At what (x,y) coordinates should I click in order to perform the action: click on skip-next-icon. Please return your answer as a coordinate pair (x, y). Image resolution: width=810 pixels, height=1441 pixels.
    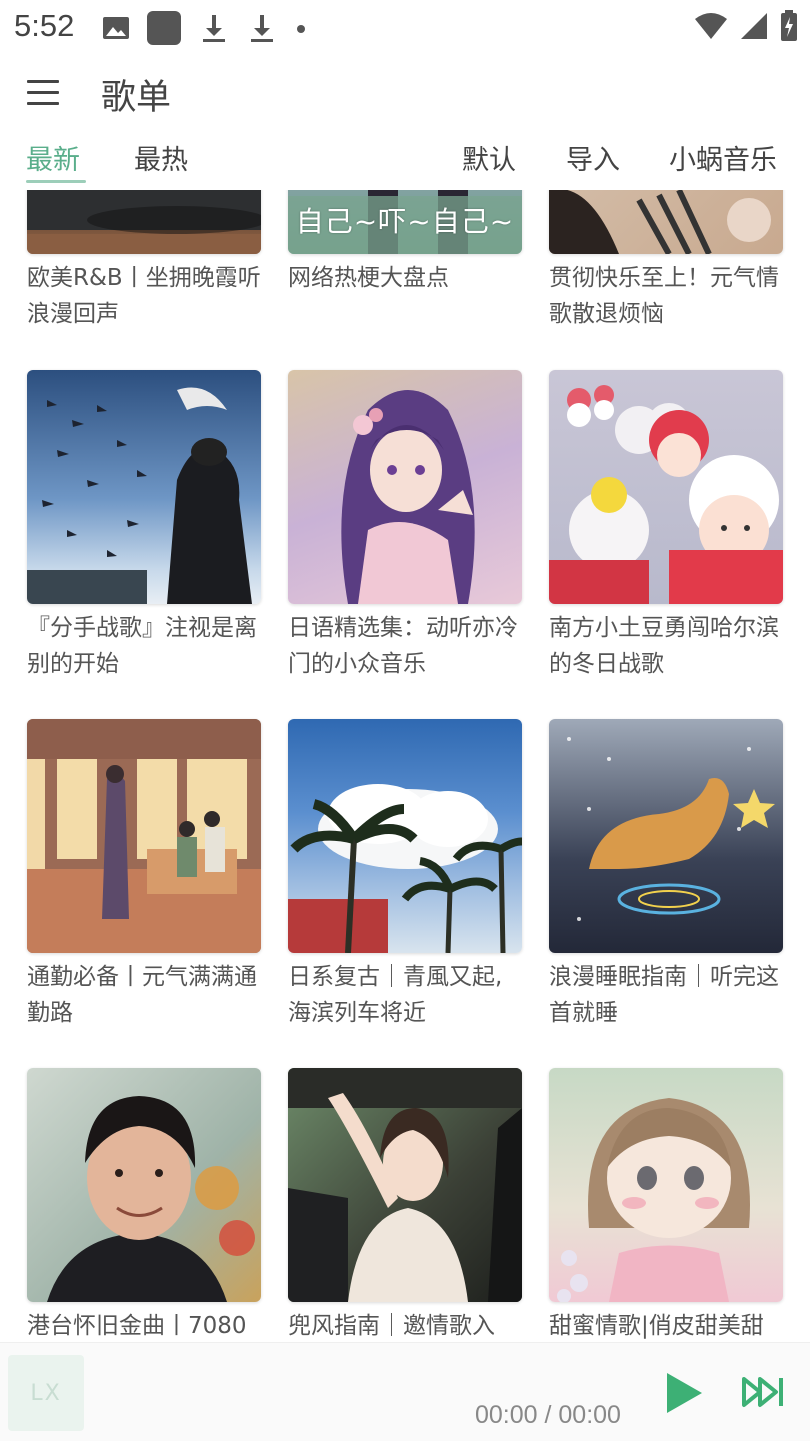
    Looking at the image, I should click on (762, 1392).